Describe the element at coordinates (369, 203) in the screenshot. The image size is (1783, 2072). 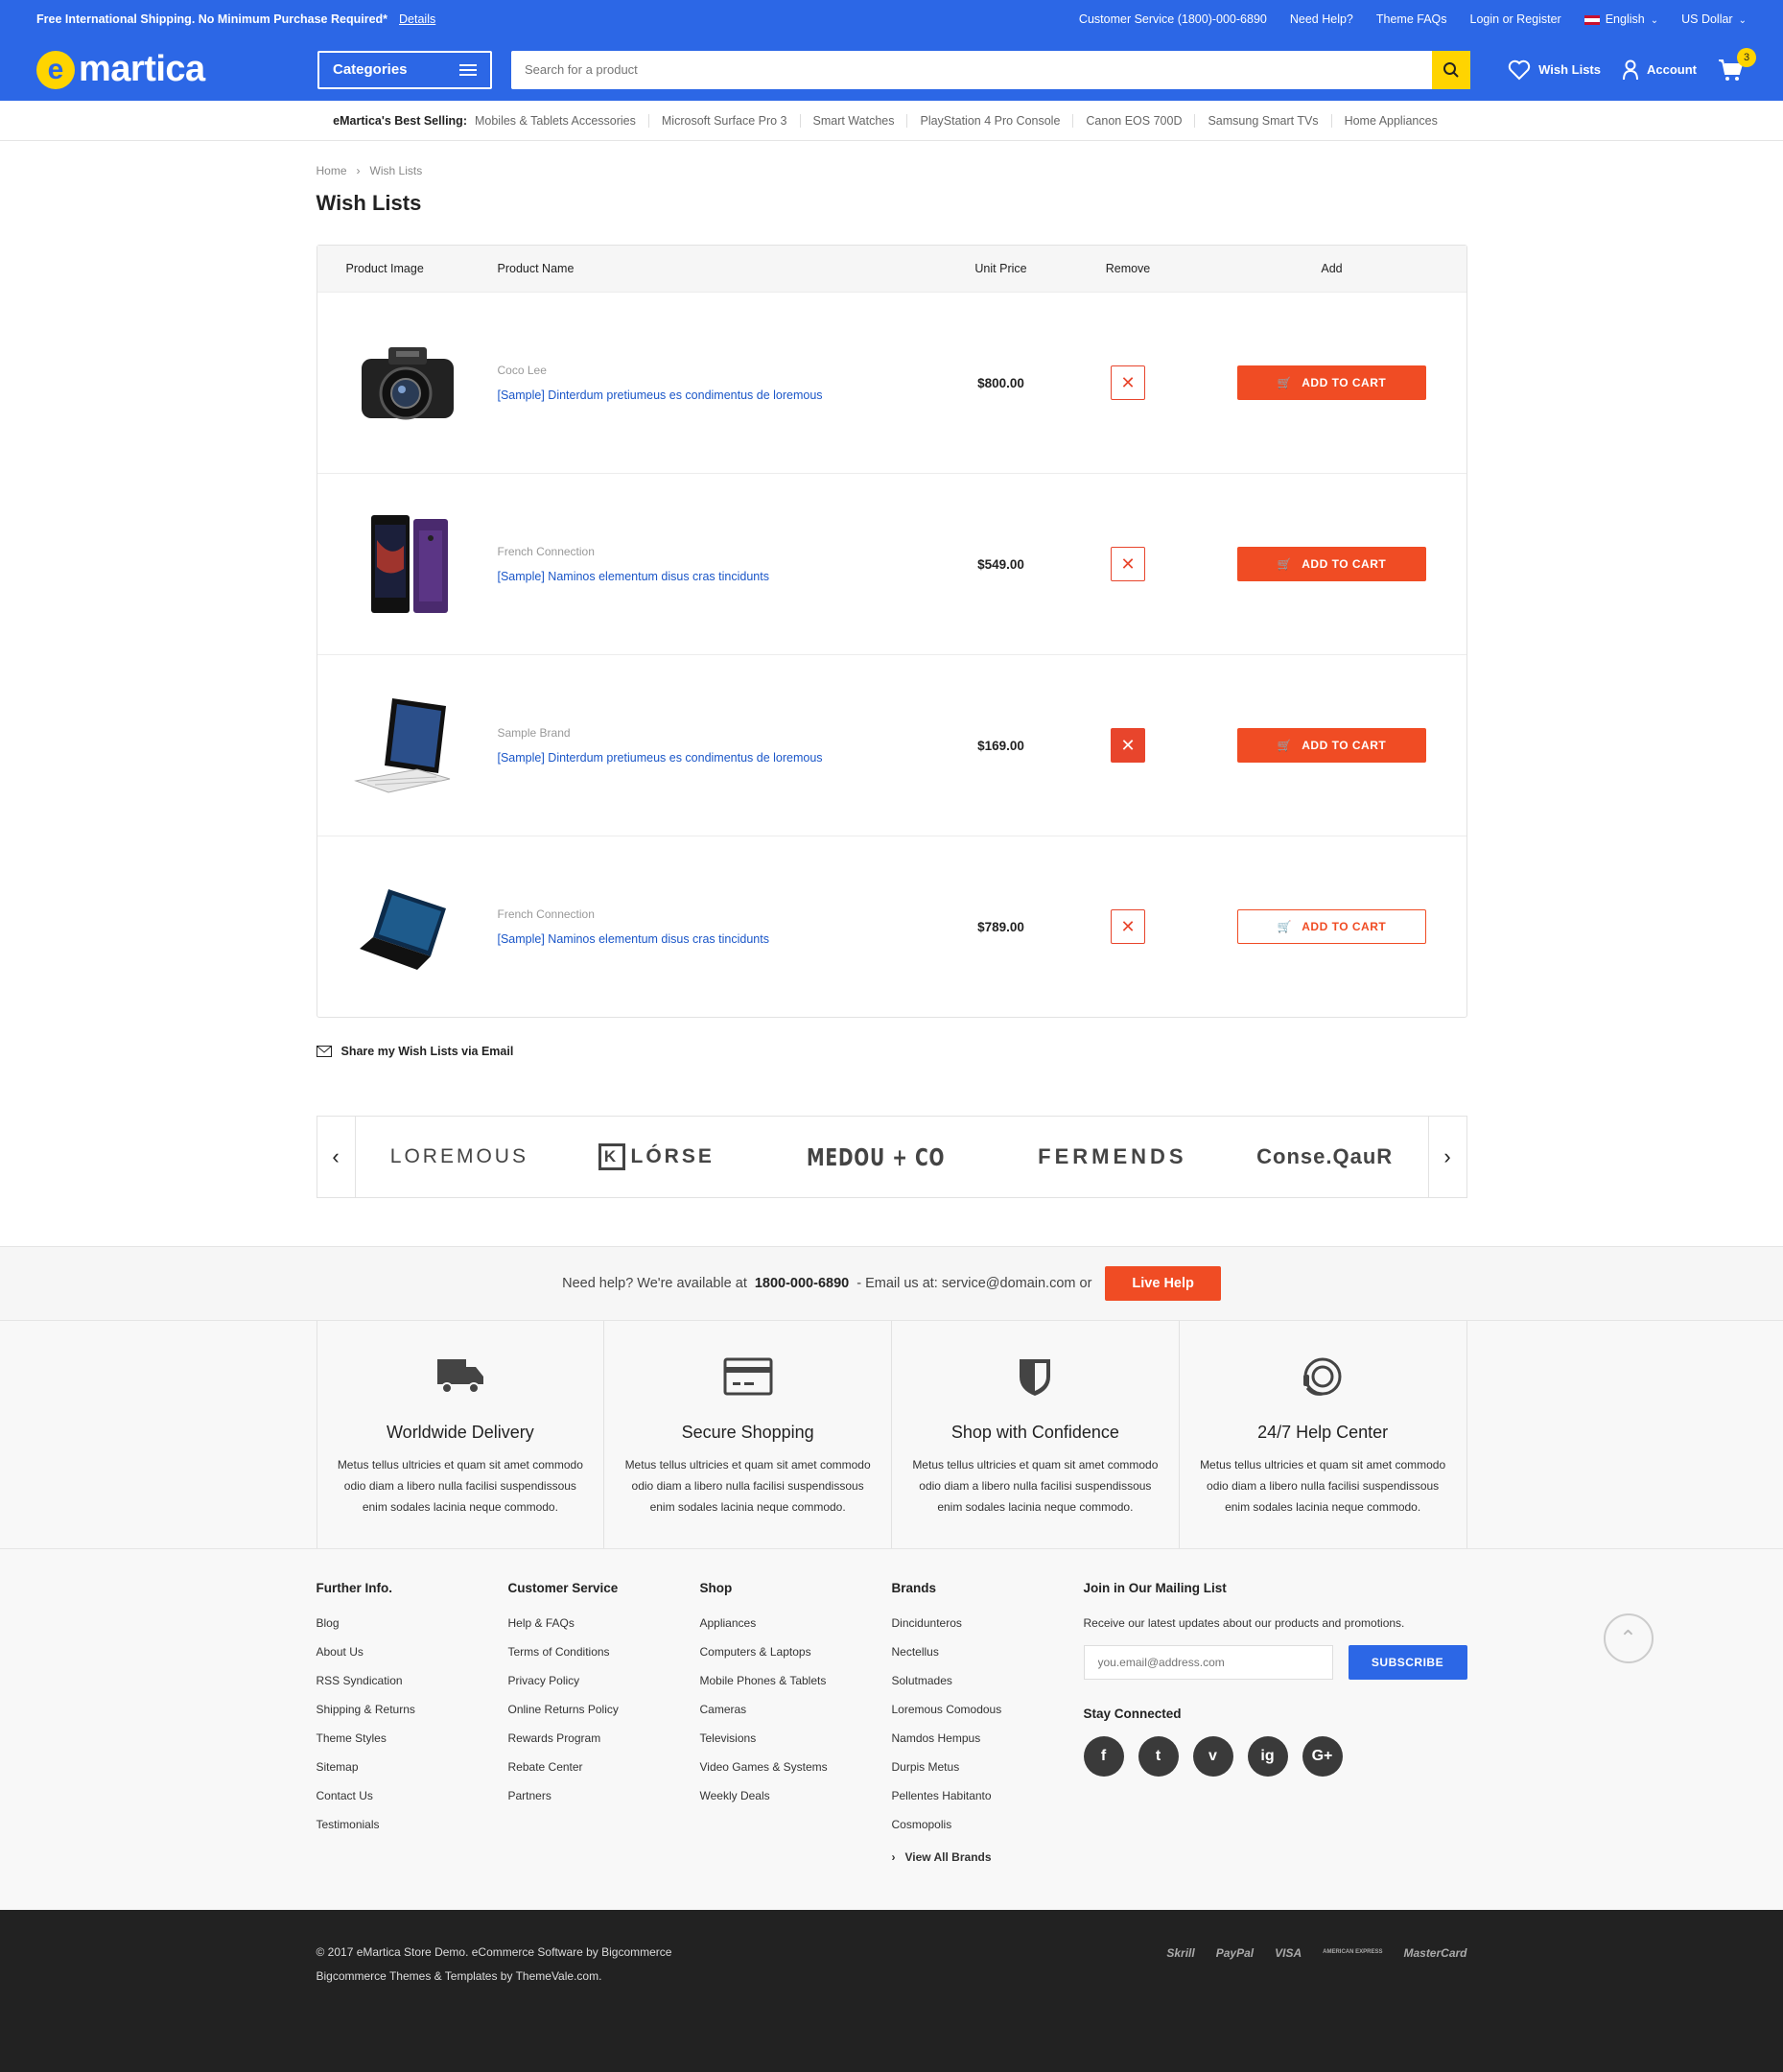
I see `page-title: Wish Lists` at that location.